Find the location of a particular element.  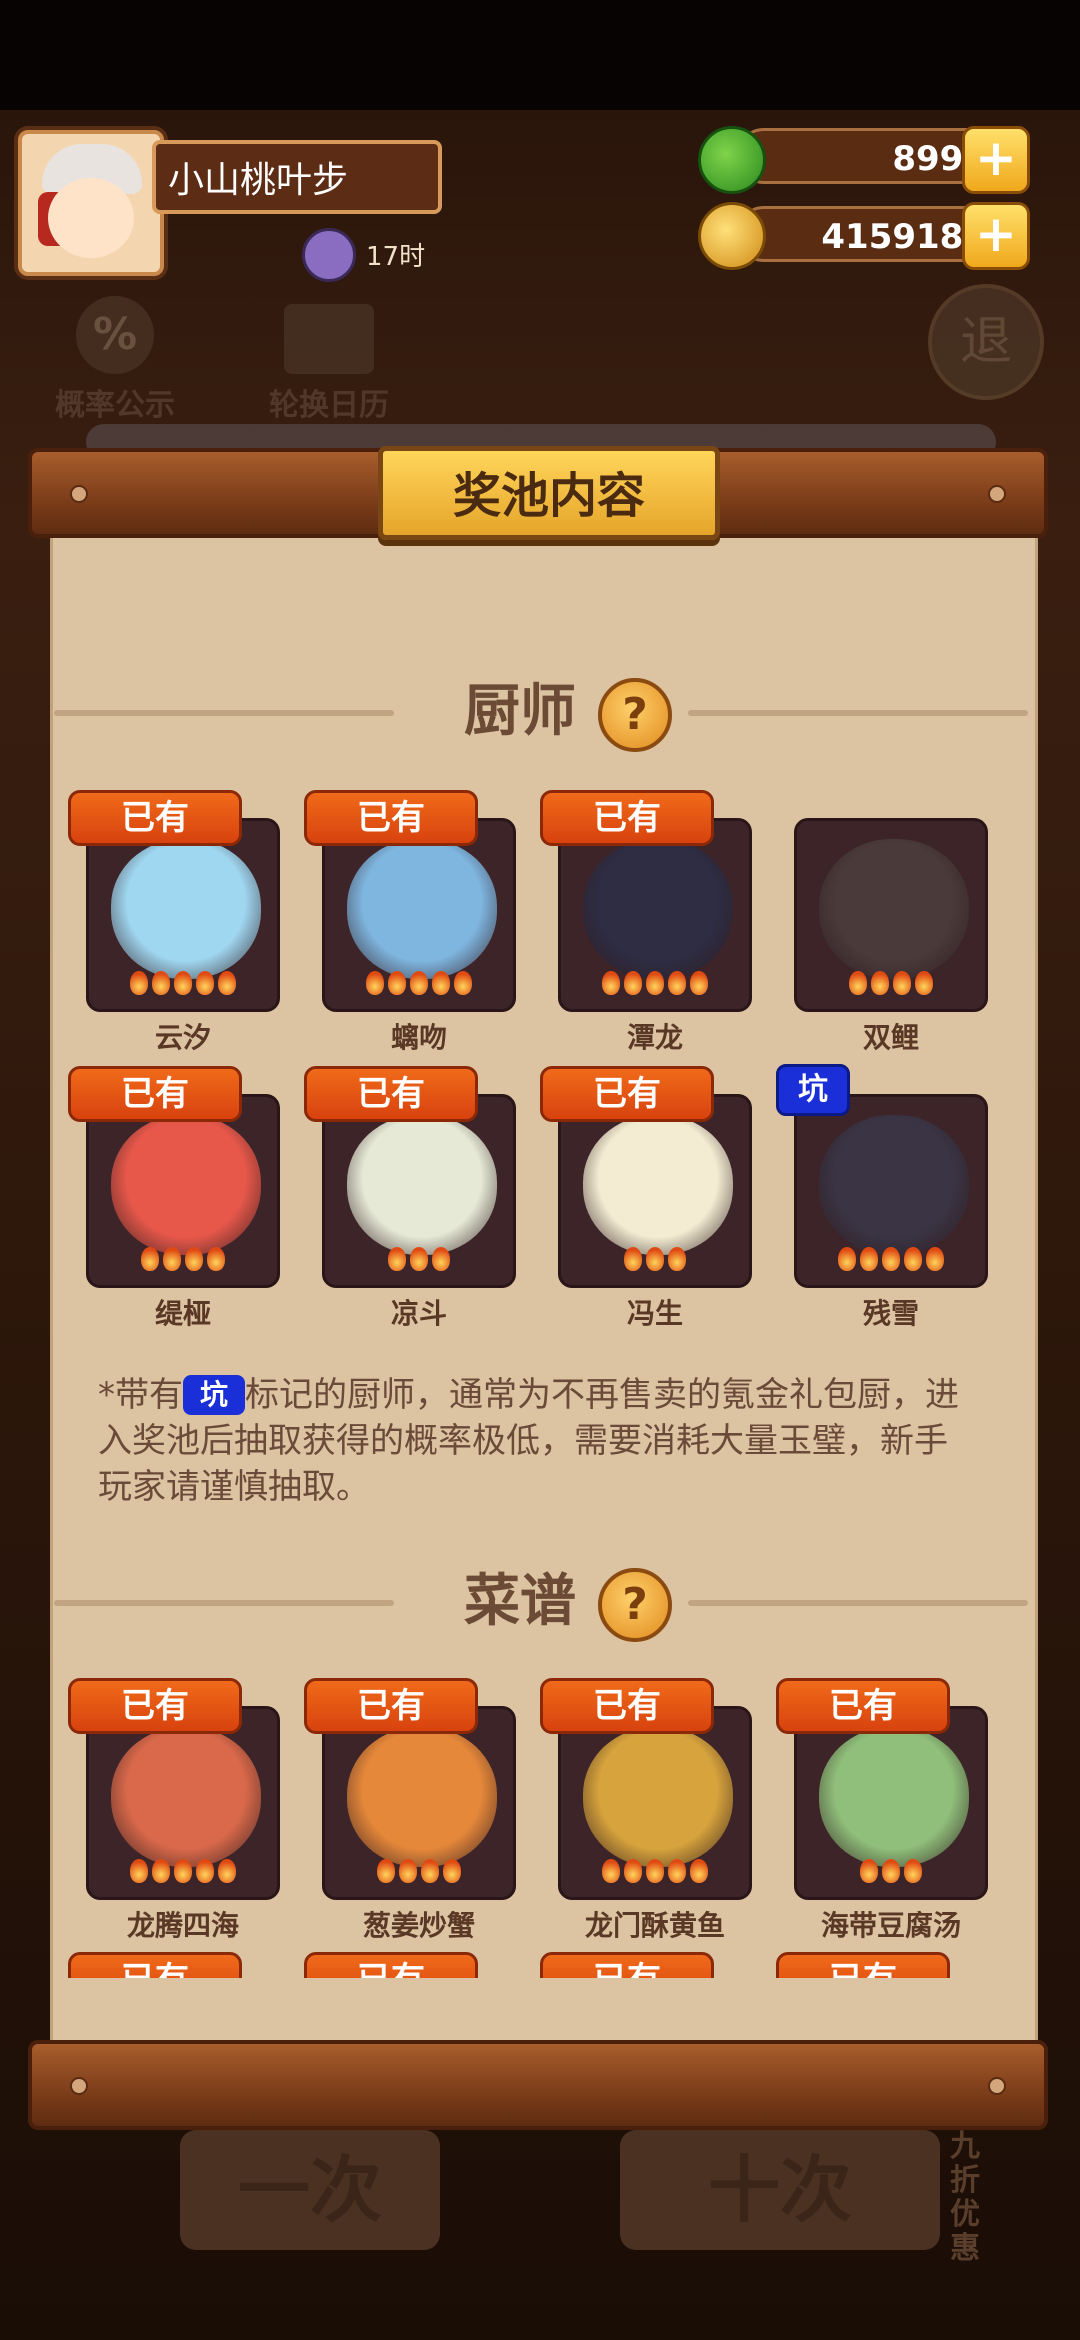

probability-label: 概率公示 is located at coordinates (115, 405).